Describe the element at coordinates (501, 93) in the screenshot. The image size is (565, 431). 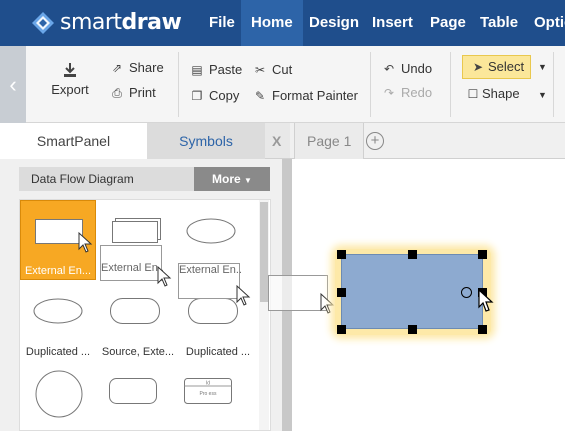
I see `shape-label: Shape` at that location.